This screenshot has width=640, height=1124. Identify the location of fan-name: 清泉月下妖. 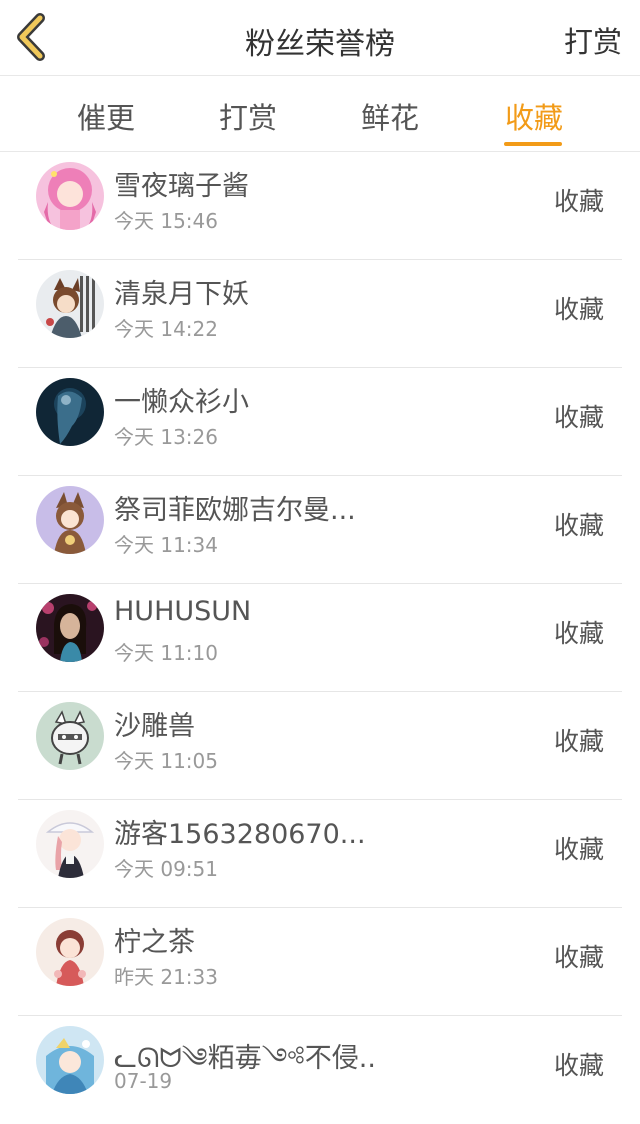
(181, 294).